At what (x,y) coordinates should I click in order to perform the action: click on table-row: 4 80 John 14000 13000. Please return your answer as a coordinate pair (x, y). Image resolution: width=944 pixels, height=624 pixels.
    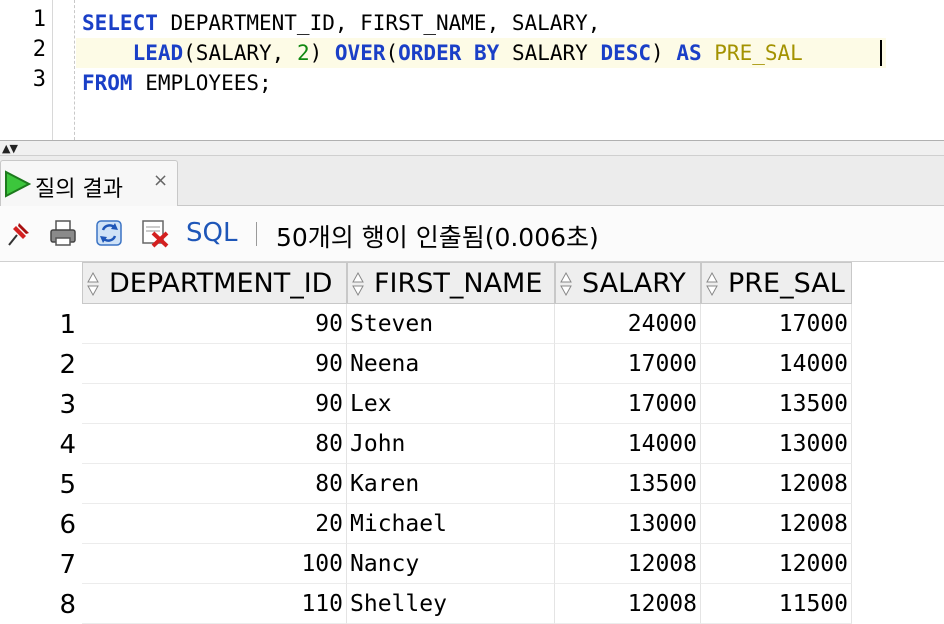
    Looking at the image, I should click on (472, 444).